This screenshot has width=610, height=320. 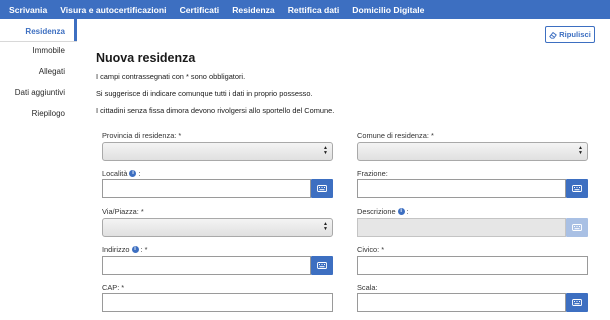 I want to click on scala-label: Scala:, so click(x=367, y=287).